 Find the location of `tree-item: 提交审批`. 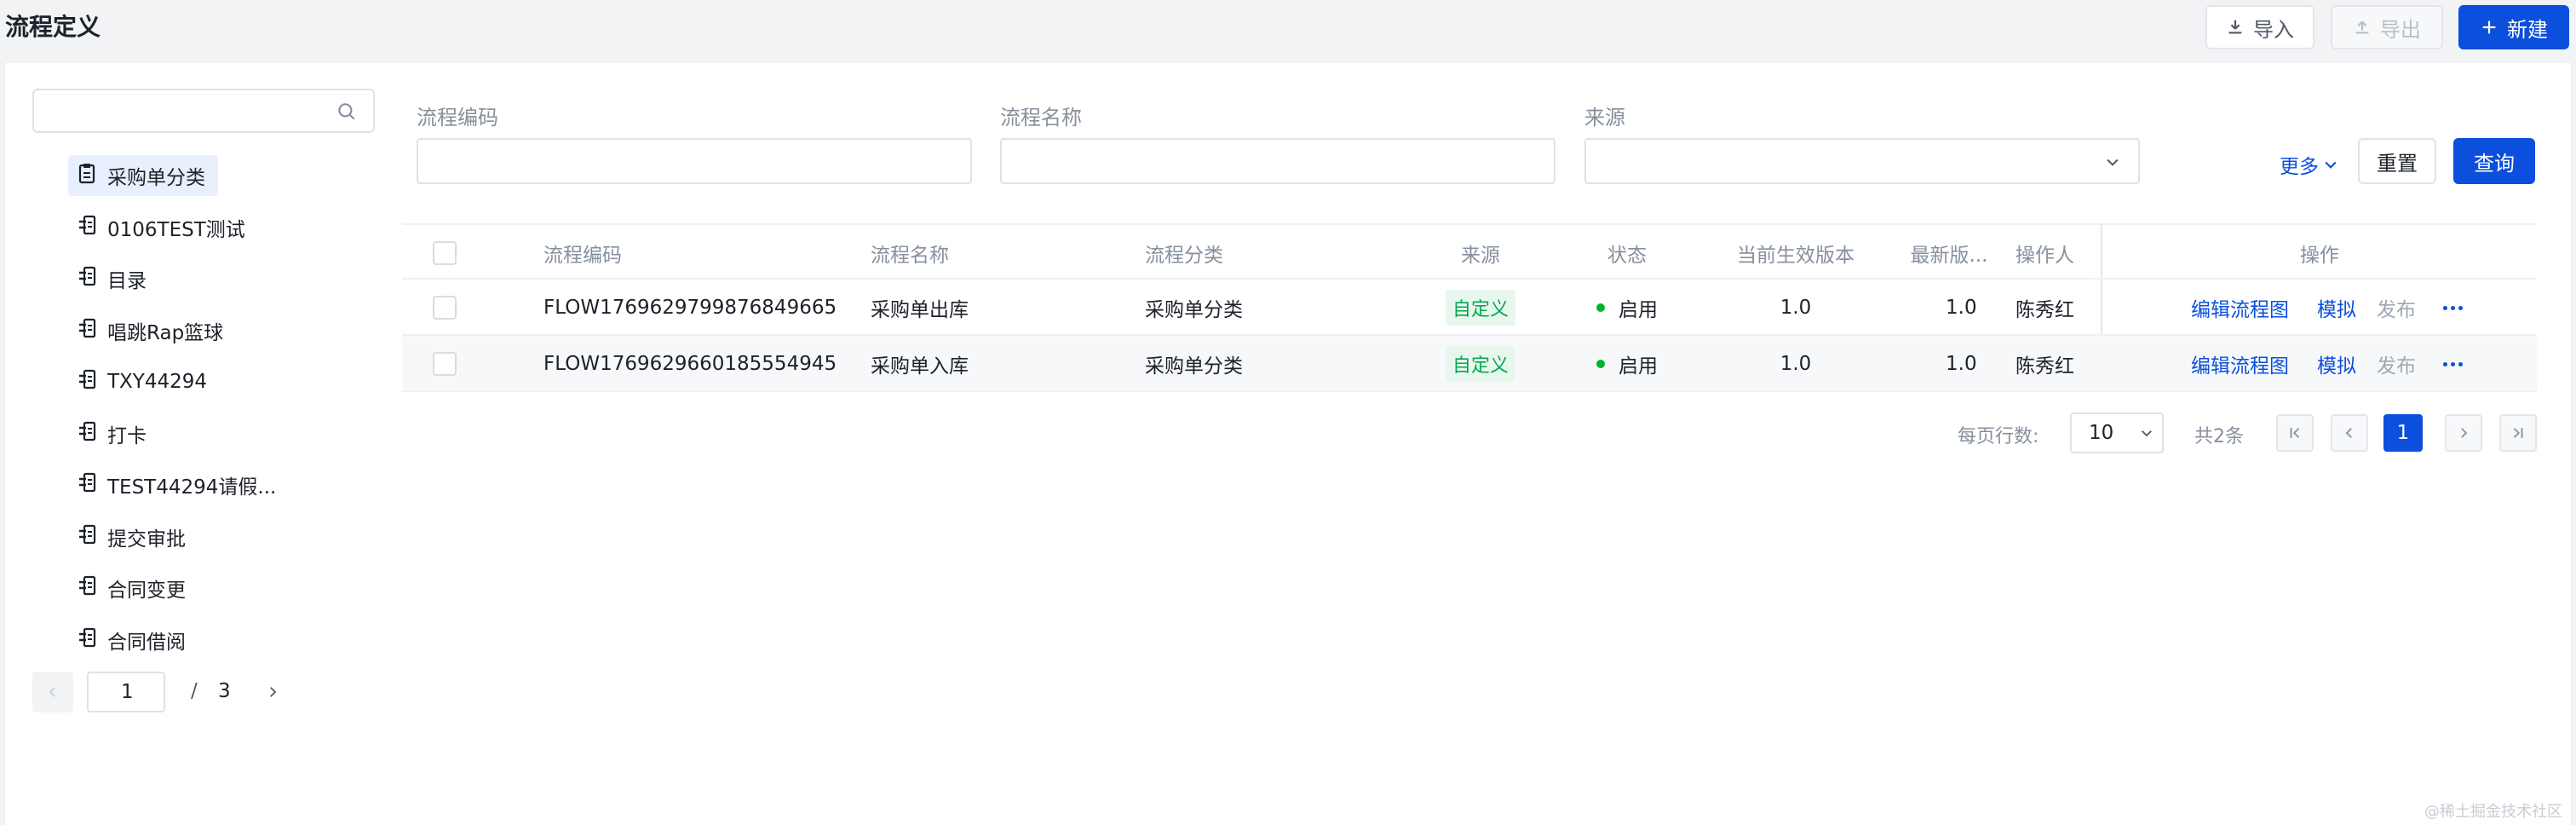

tree-item: 提交审批 is located at coordinates (222, 536).